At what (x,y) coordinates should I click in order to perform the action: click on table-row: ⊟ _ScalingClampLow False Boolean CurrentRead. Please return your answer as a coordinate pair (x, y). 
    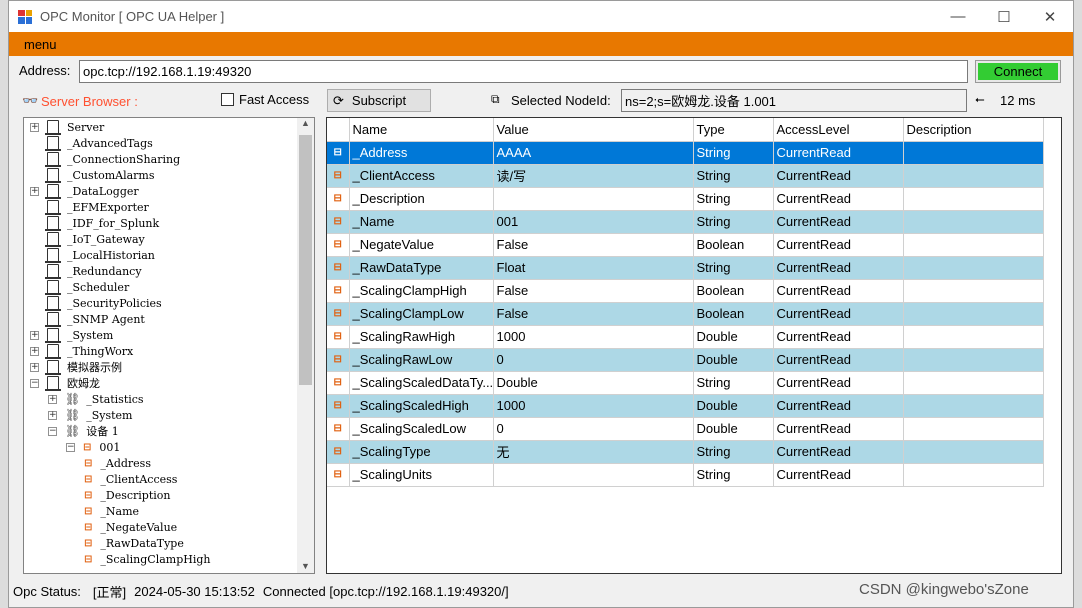
    Looking at the image, I should click on (685, 314).